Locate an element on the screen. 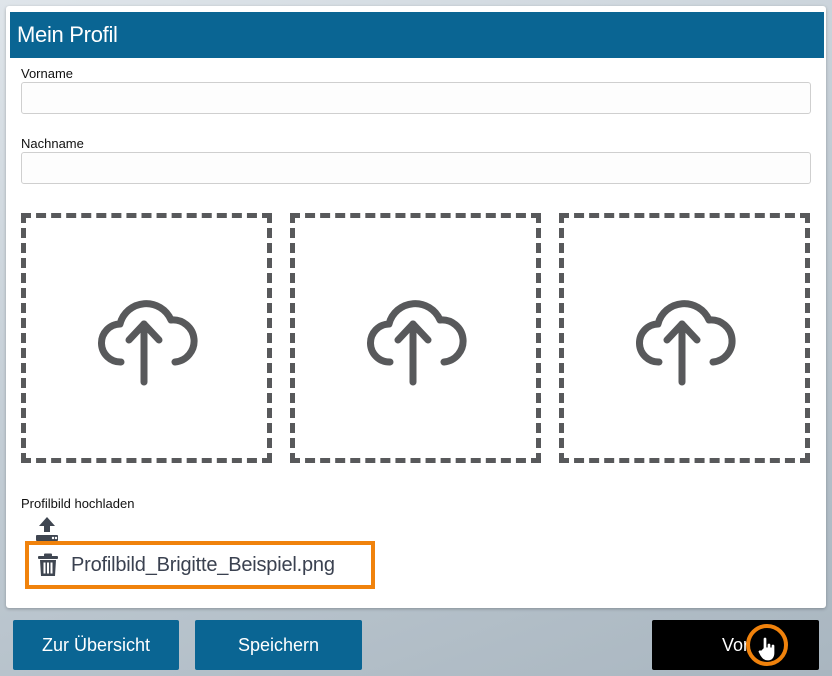 This screenshot has height=676, width=832. next-button: Vor is located at coordinates (735, 645).